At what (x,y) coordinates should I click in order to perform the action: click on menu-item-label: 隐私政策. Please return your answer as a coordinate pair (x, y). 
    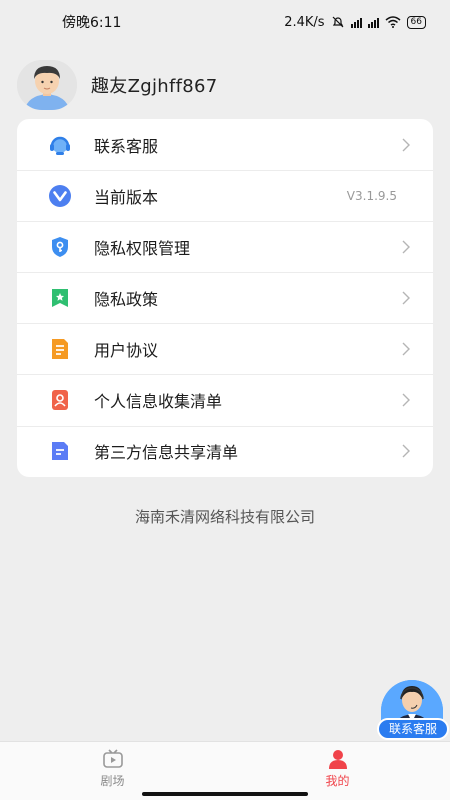
    Looking at the image, I should click on (126, 299).